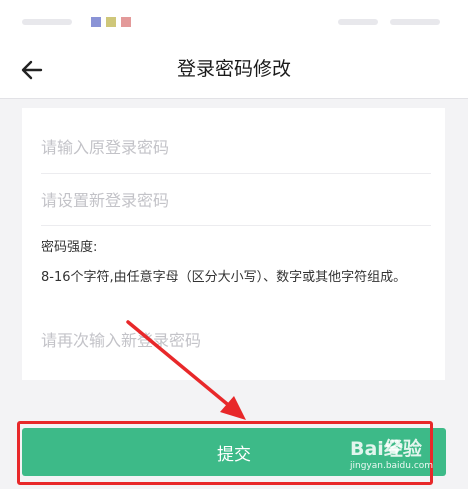  I want to click on submit-button-label: 提交, so click(234, 454).